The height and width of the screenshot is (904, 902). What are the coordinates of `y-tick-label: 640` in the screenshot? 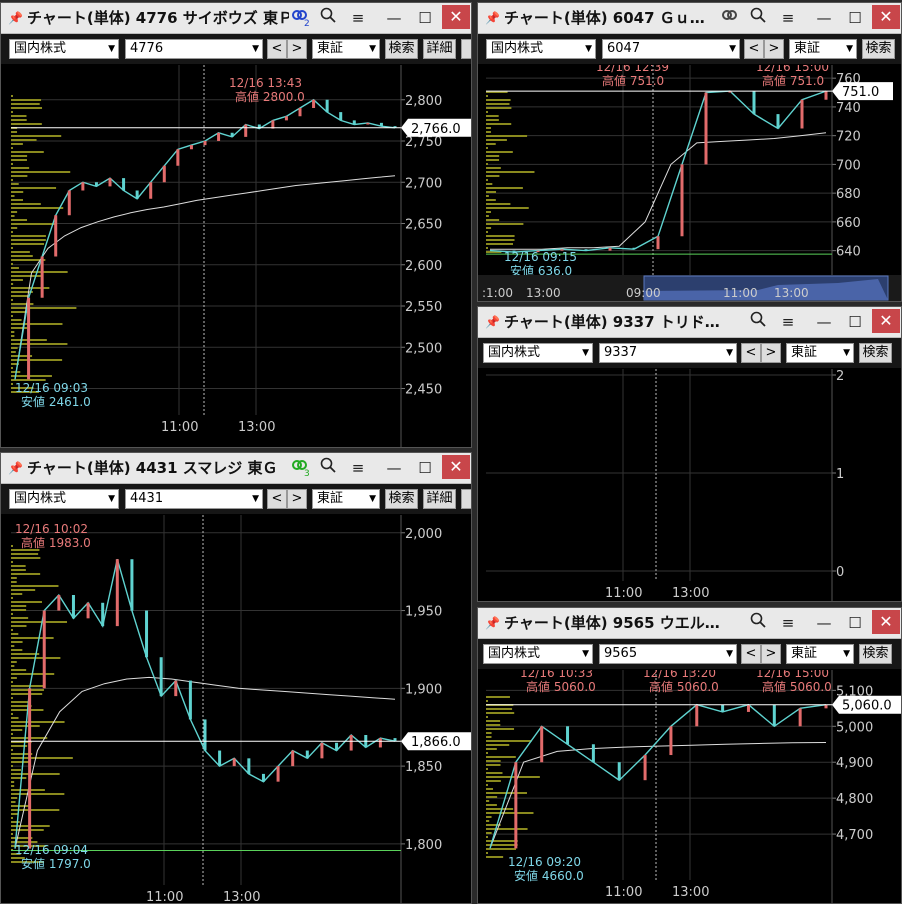 It's located at (848, 252).